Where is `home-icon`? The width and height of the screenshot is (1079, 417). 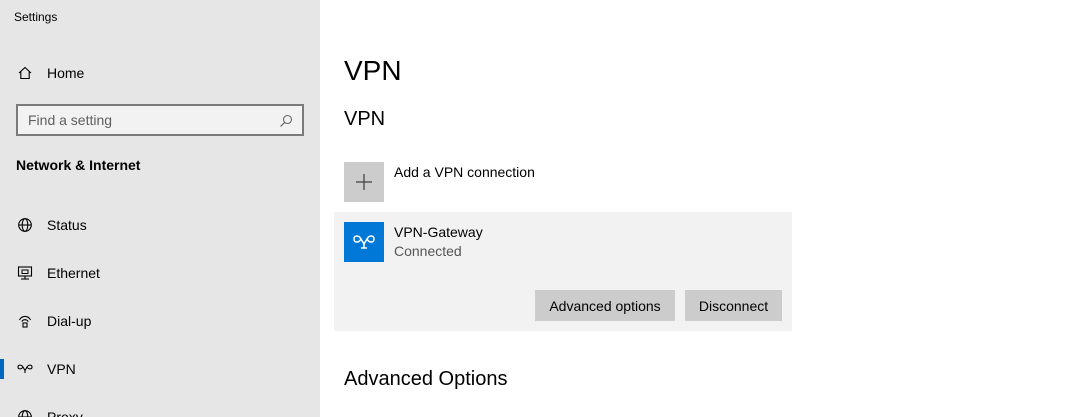
home-icon is located at coordinates (25, 73).